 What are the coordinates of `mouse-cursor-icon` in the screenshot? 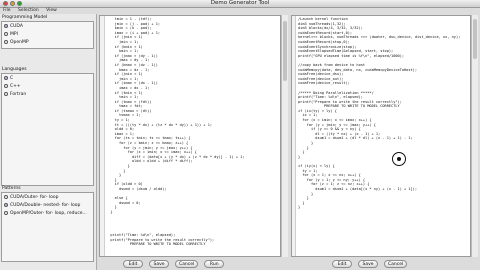 It's located at (399, 159).